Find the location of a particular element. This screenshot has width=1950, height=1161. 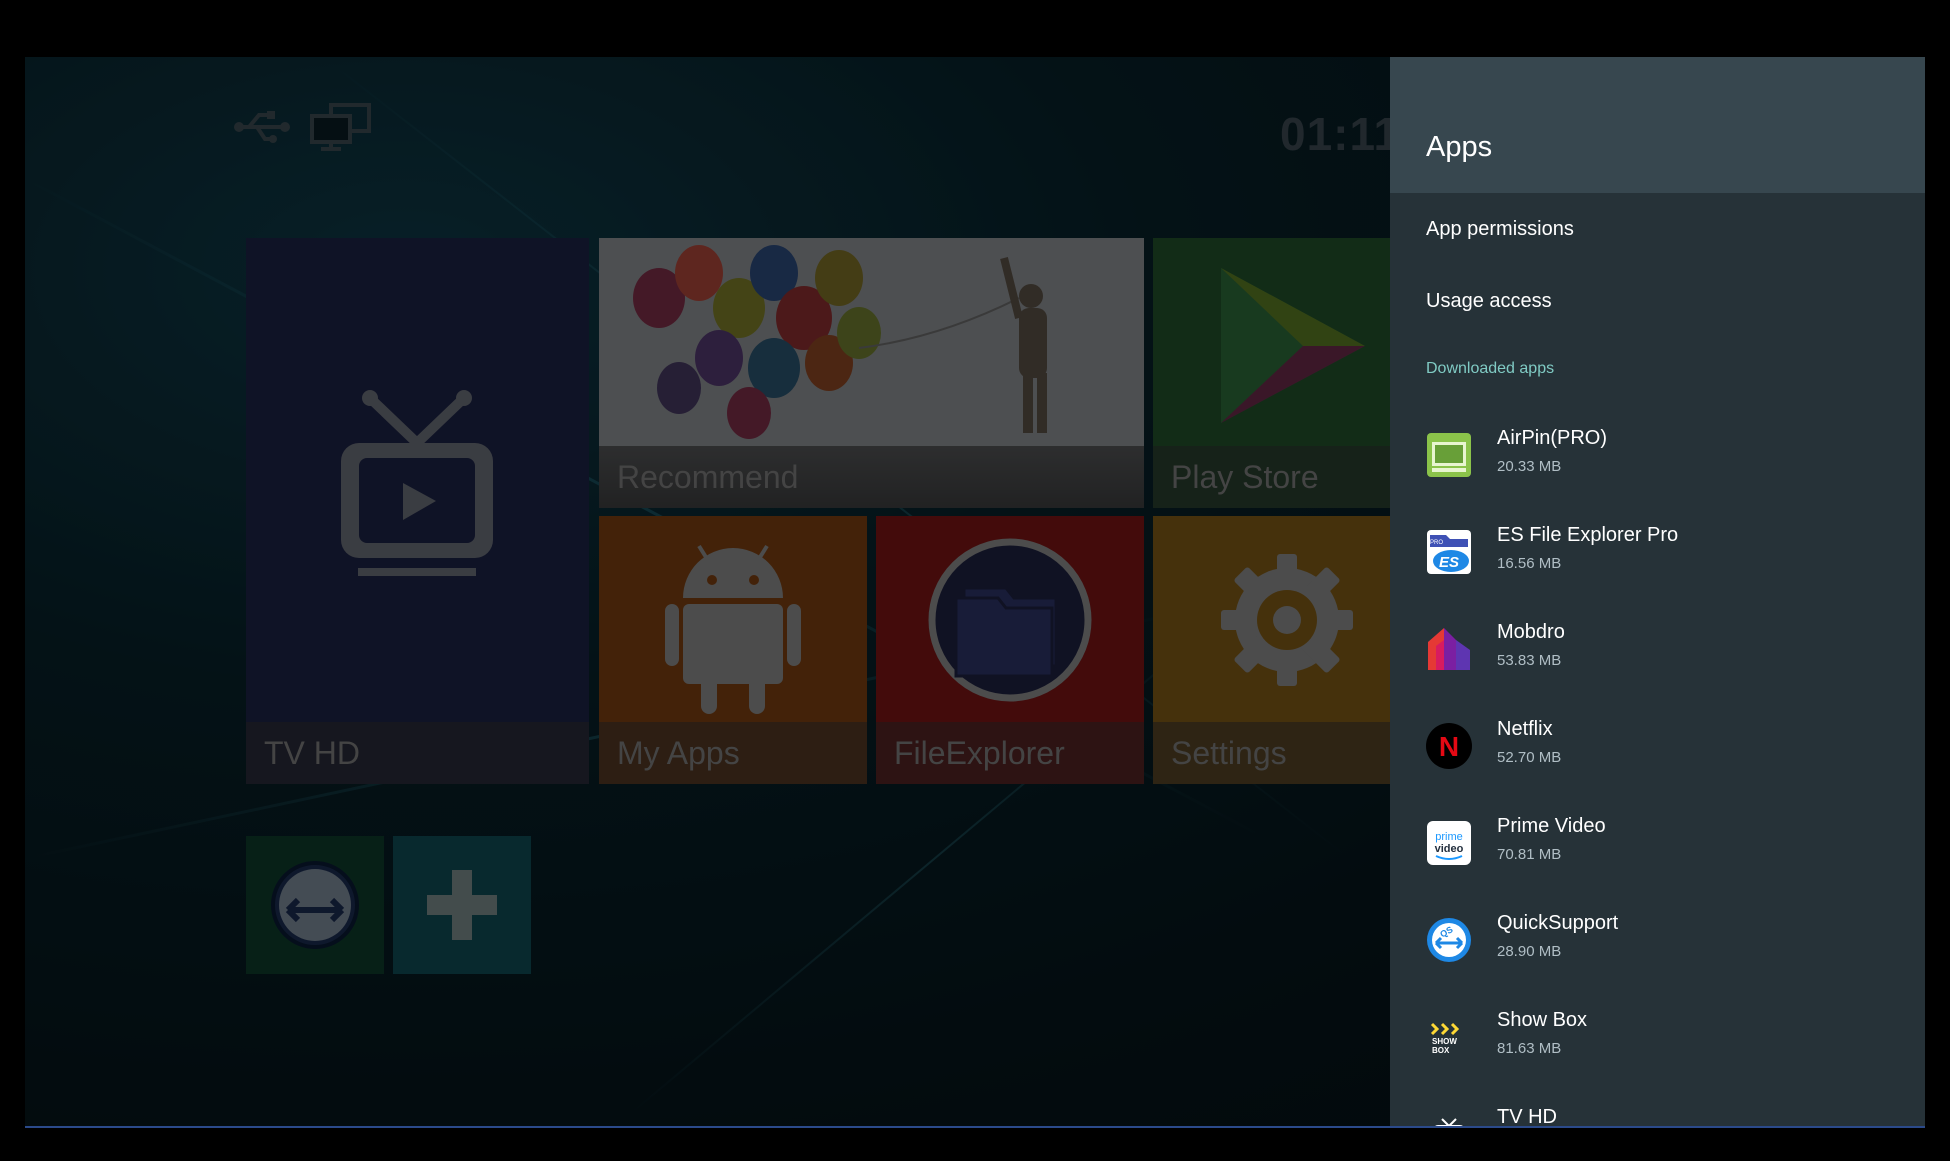

es-pro-text: PRO is located at coordinates (1436, 543).